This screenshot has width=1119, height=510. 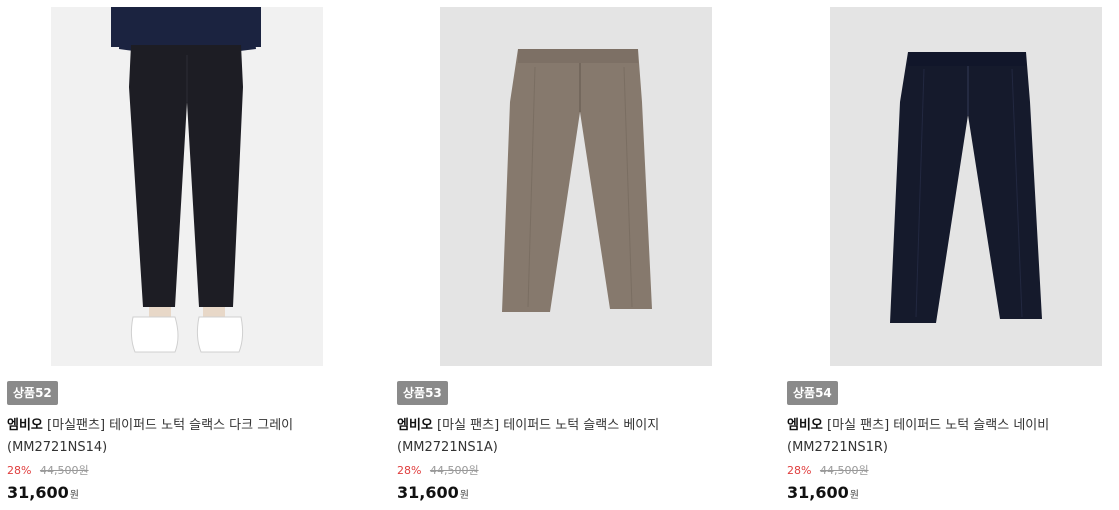 I want to click on product-title: 엠비오 [마실 팬츠] 테이퍼드 노턱 슬랙스 네이비 (MM2721NS1R), so click(x=937, y=437).